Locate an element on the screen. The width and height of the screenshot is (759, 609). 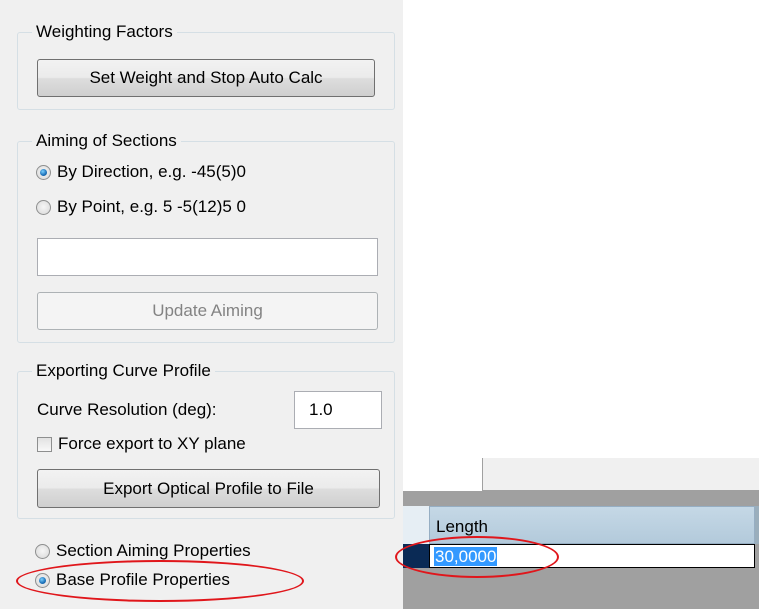
by-direction-radio is located at coordinates (43, 172).